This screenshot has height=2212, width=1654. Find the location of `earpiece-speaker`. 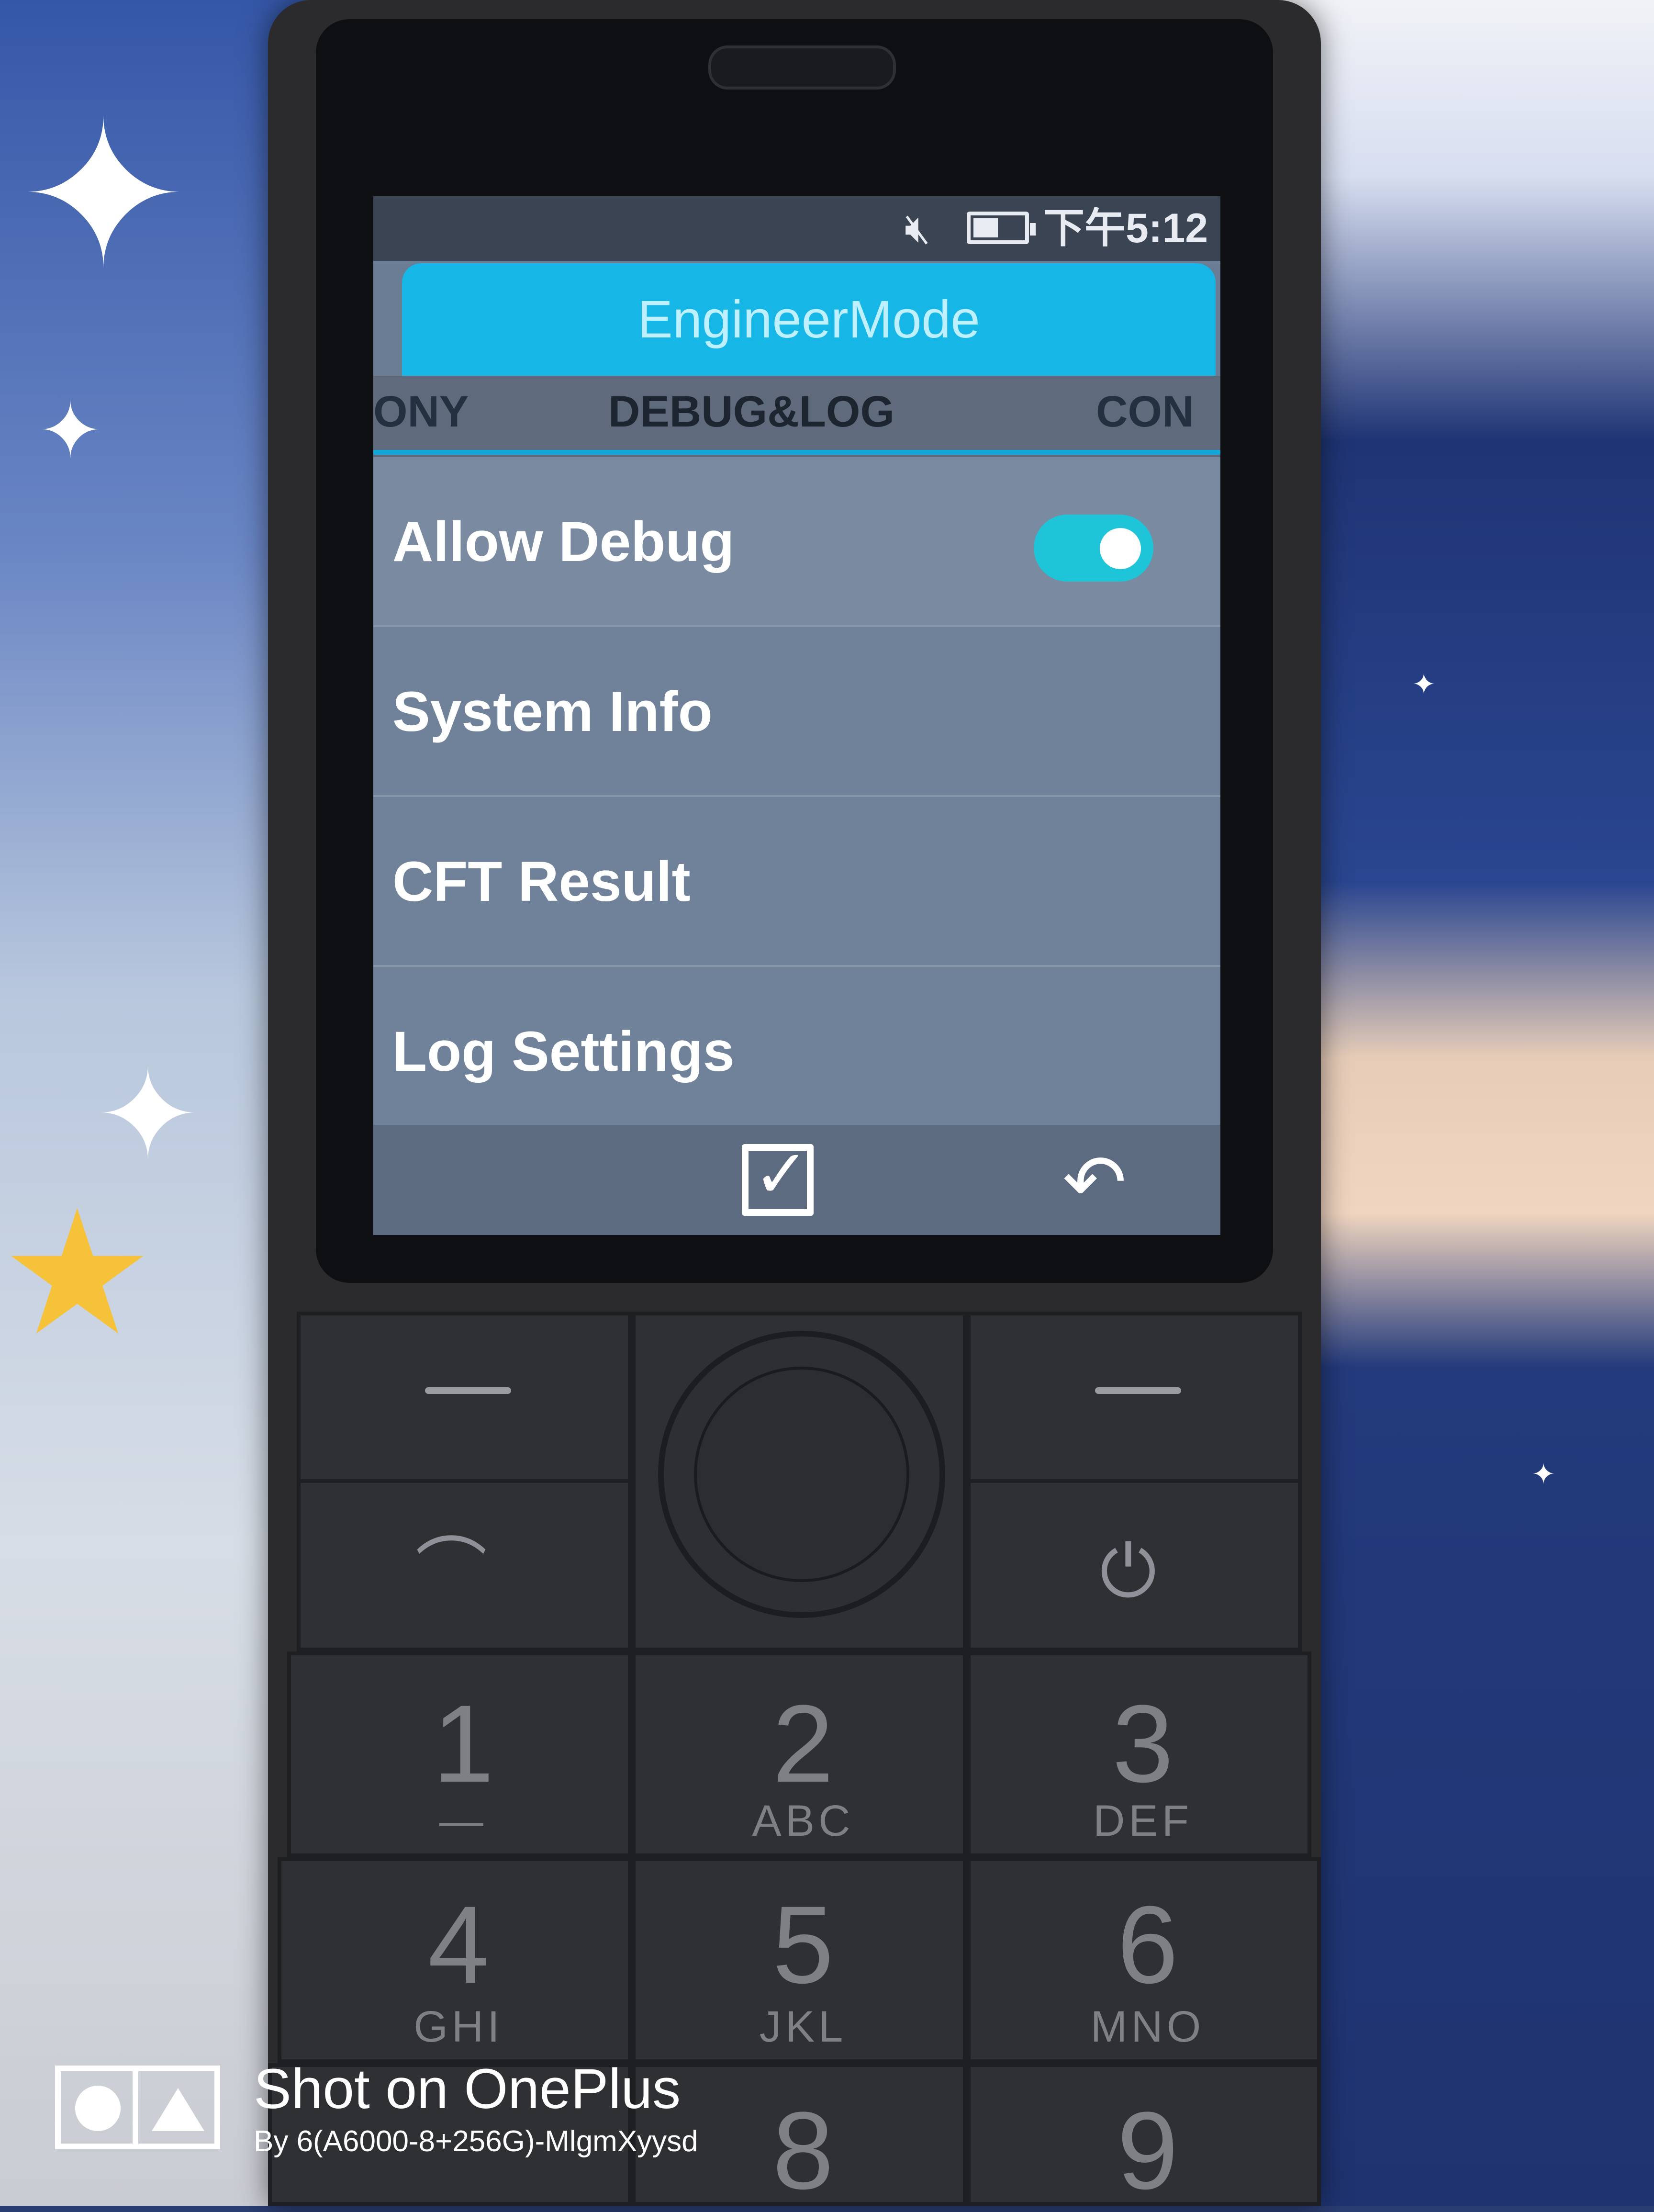

earpiece-speaker is located at coordinates (802, 67).